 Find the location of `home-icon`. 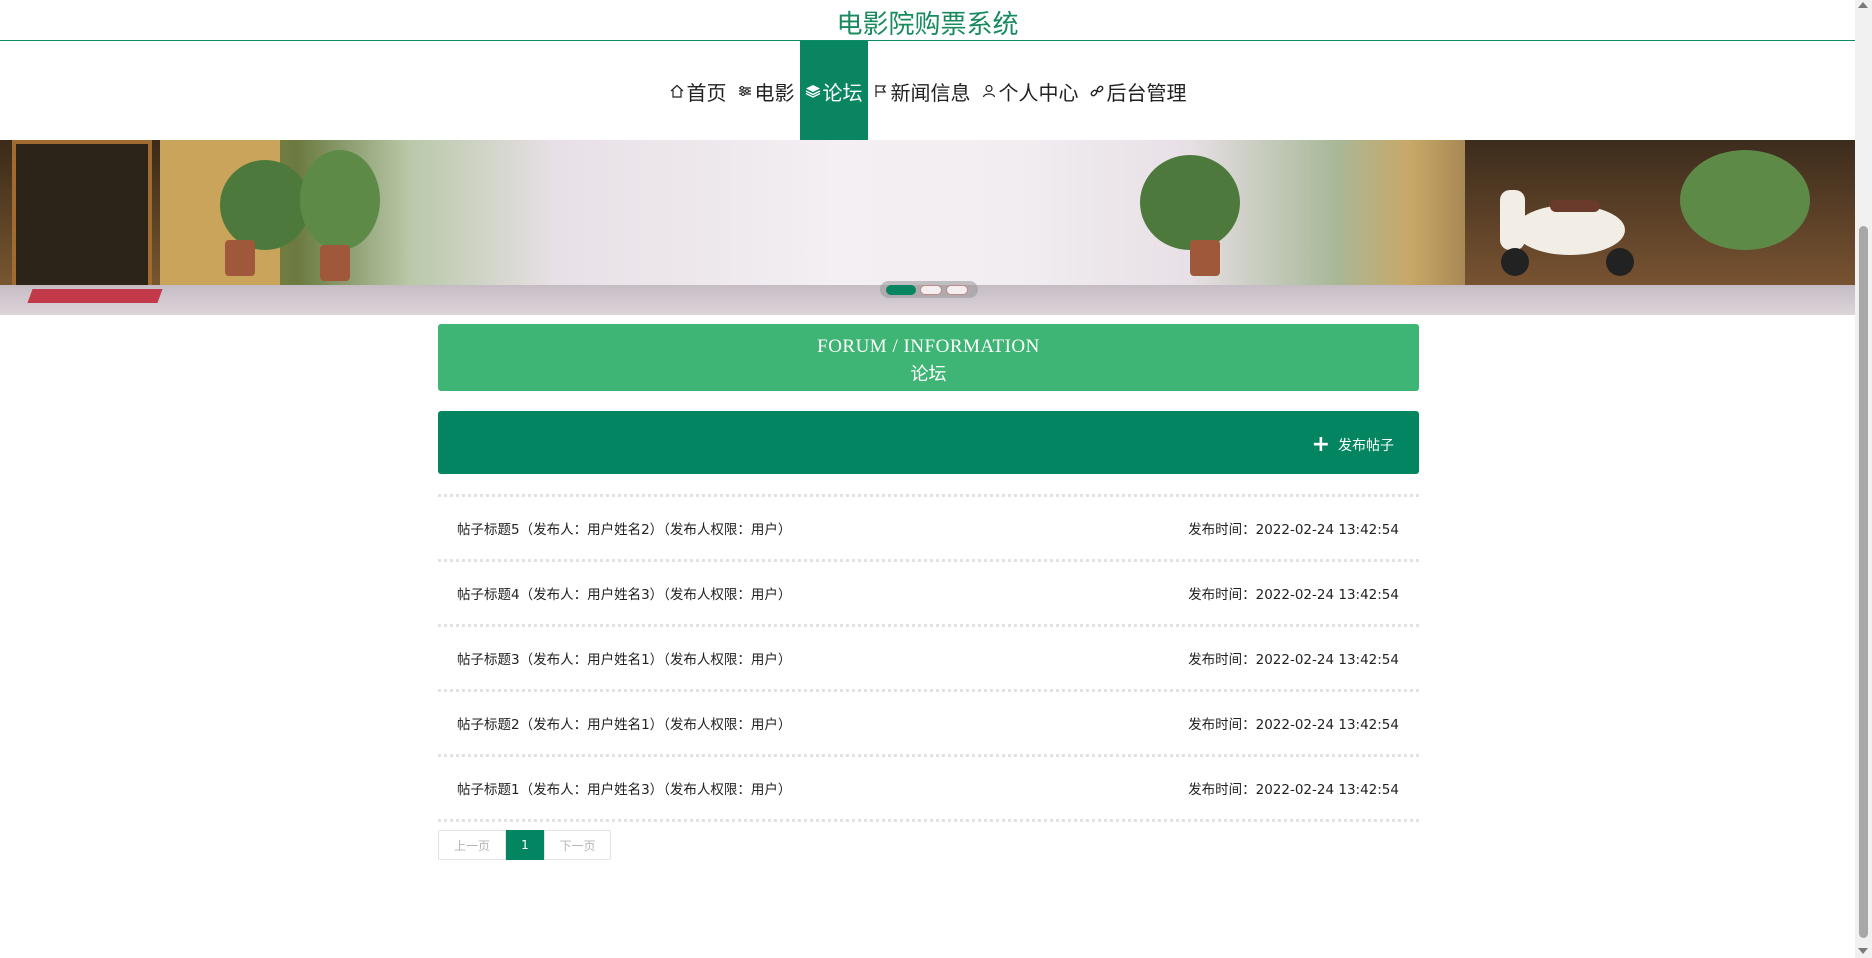

home-icon is located at coordinates (677, 91).